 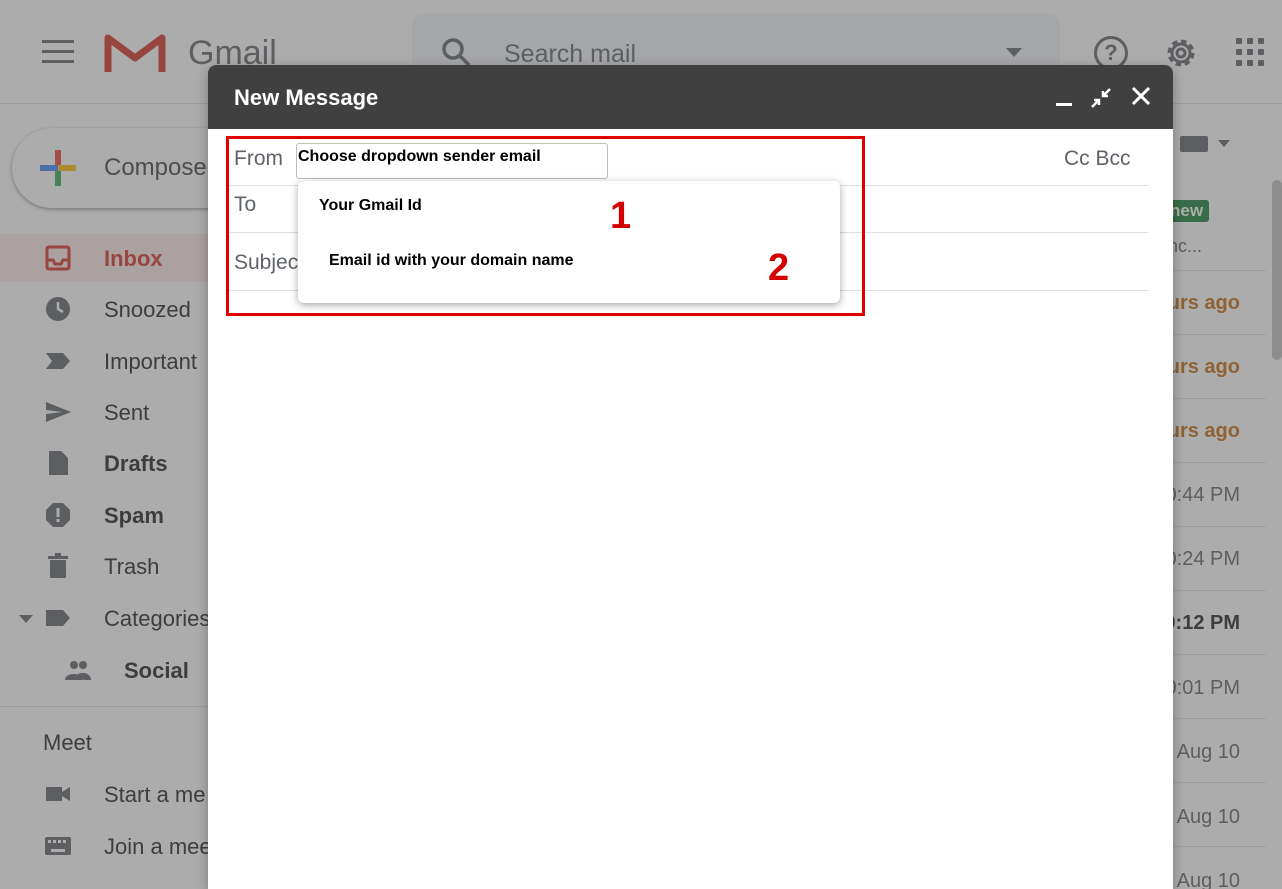 I want to click on close-icon, so click(x=1141, y=96).